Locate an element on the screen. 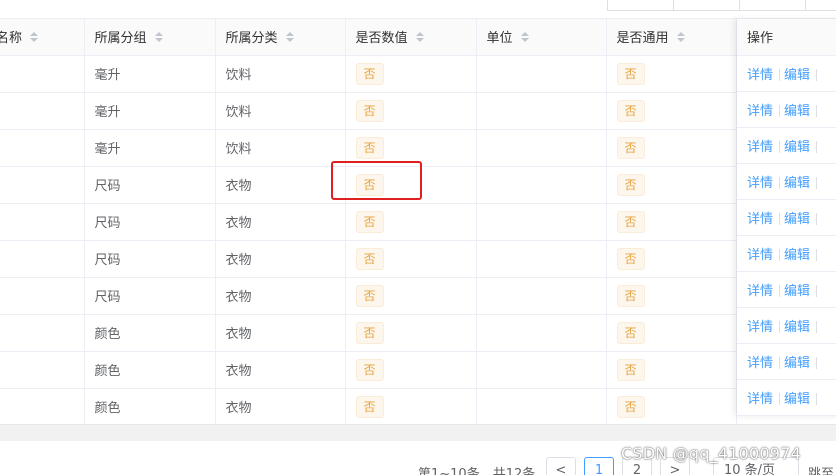  prev-page-button: < is located at coordinates (561, 466).